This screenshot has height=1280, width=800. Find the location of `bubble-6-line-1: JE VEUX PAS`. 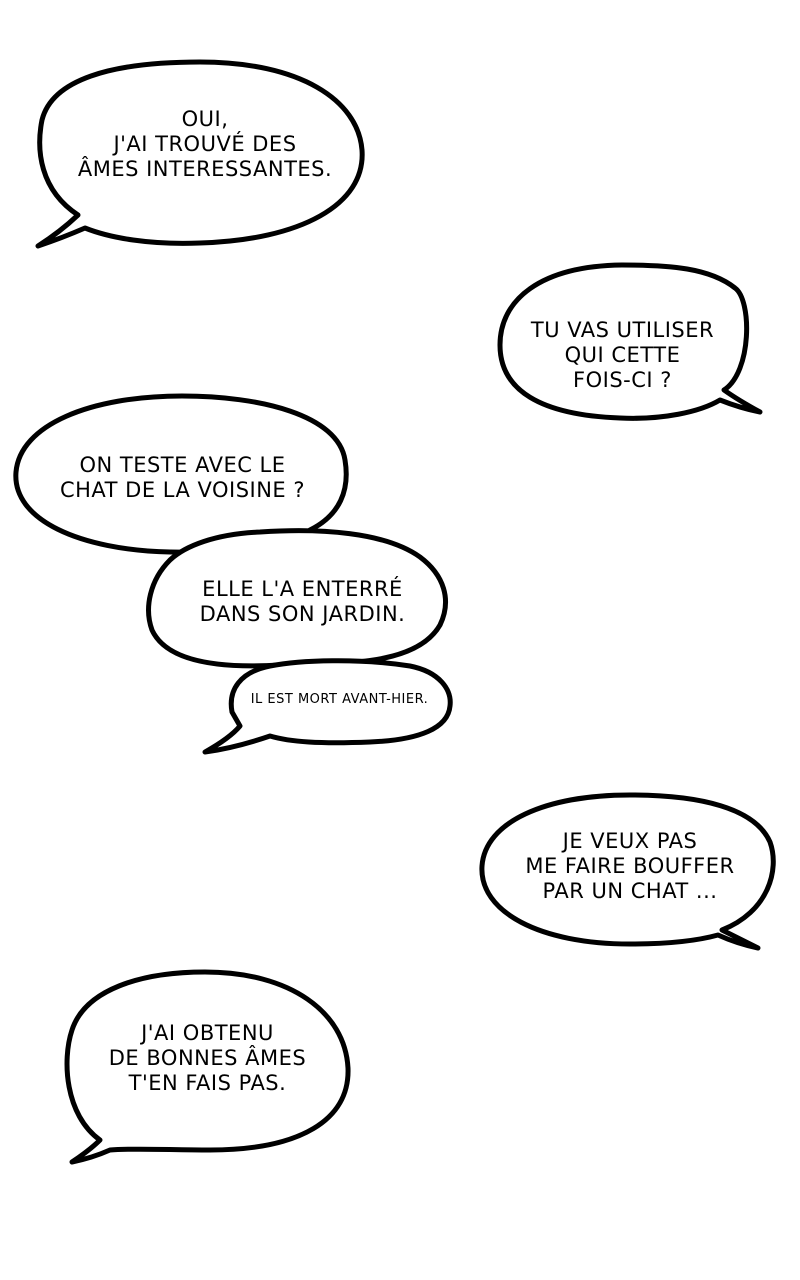

bubble-6-line-1: JE VEUX PAS is located at coordinates (630, 841).